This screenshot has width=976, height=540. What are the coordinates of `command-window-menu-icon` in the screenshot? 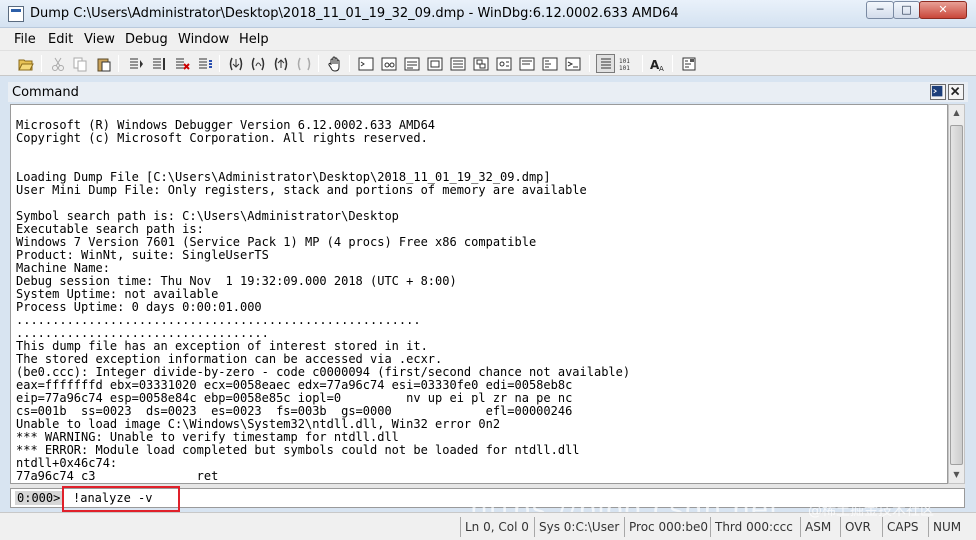 It's located at (938, 92).